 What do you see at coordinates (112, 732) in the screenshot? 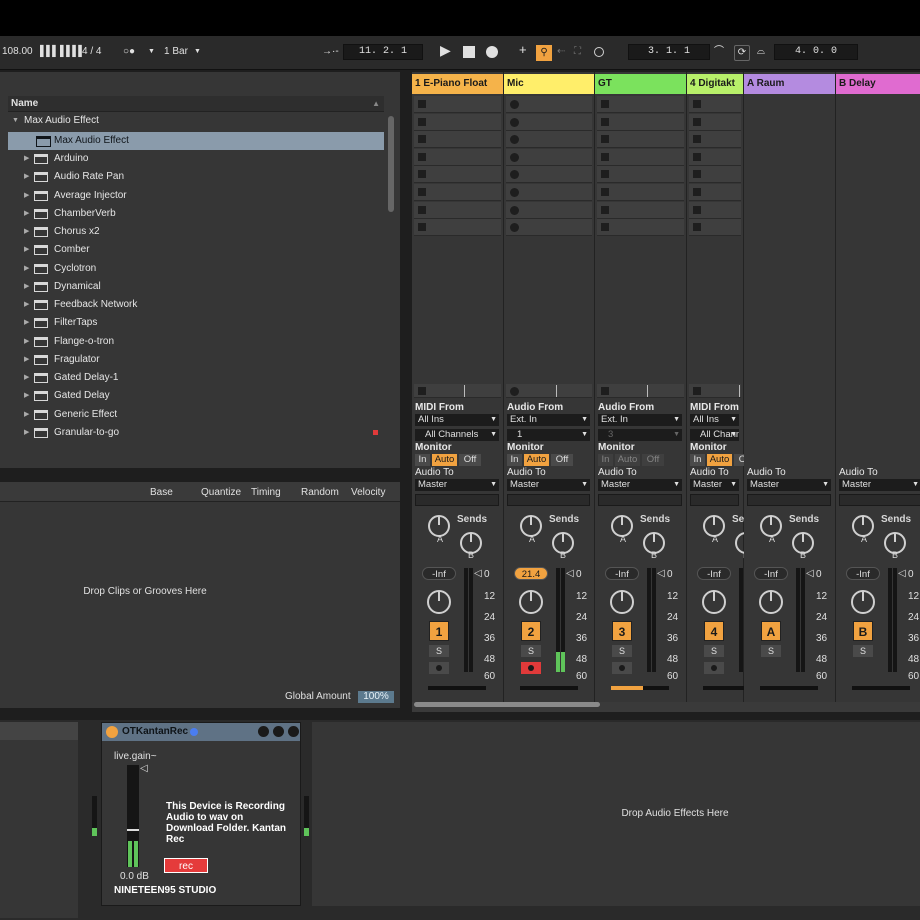
I see `device-power-icon` at bounding box center [112, 732].